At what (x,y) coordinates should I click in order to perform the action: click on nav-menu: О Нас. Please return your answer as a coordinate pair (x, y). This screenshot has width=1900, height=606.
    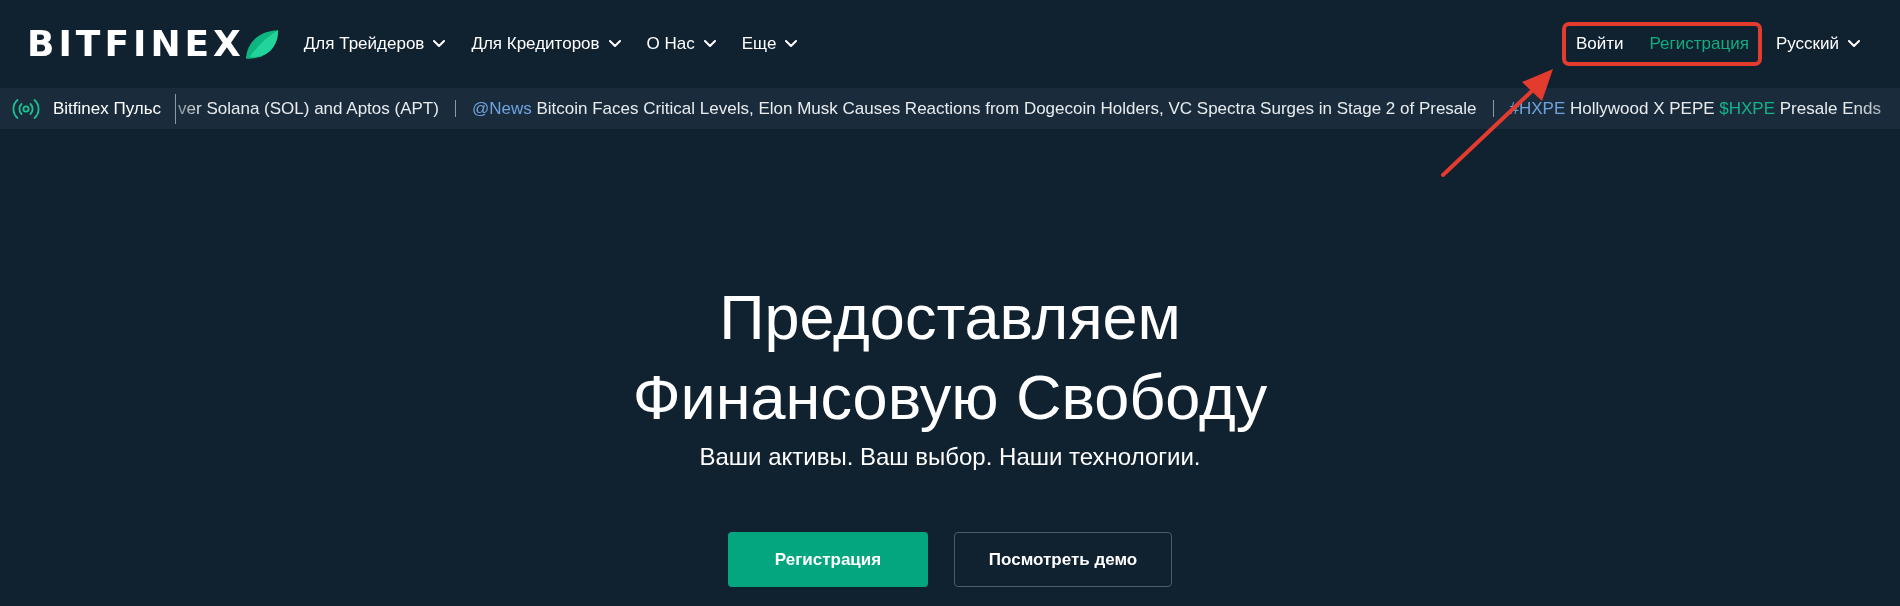
    Looking at the image, I should click on (681, 44).